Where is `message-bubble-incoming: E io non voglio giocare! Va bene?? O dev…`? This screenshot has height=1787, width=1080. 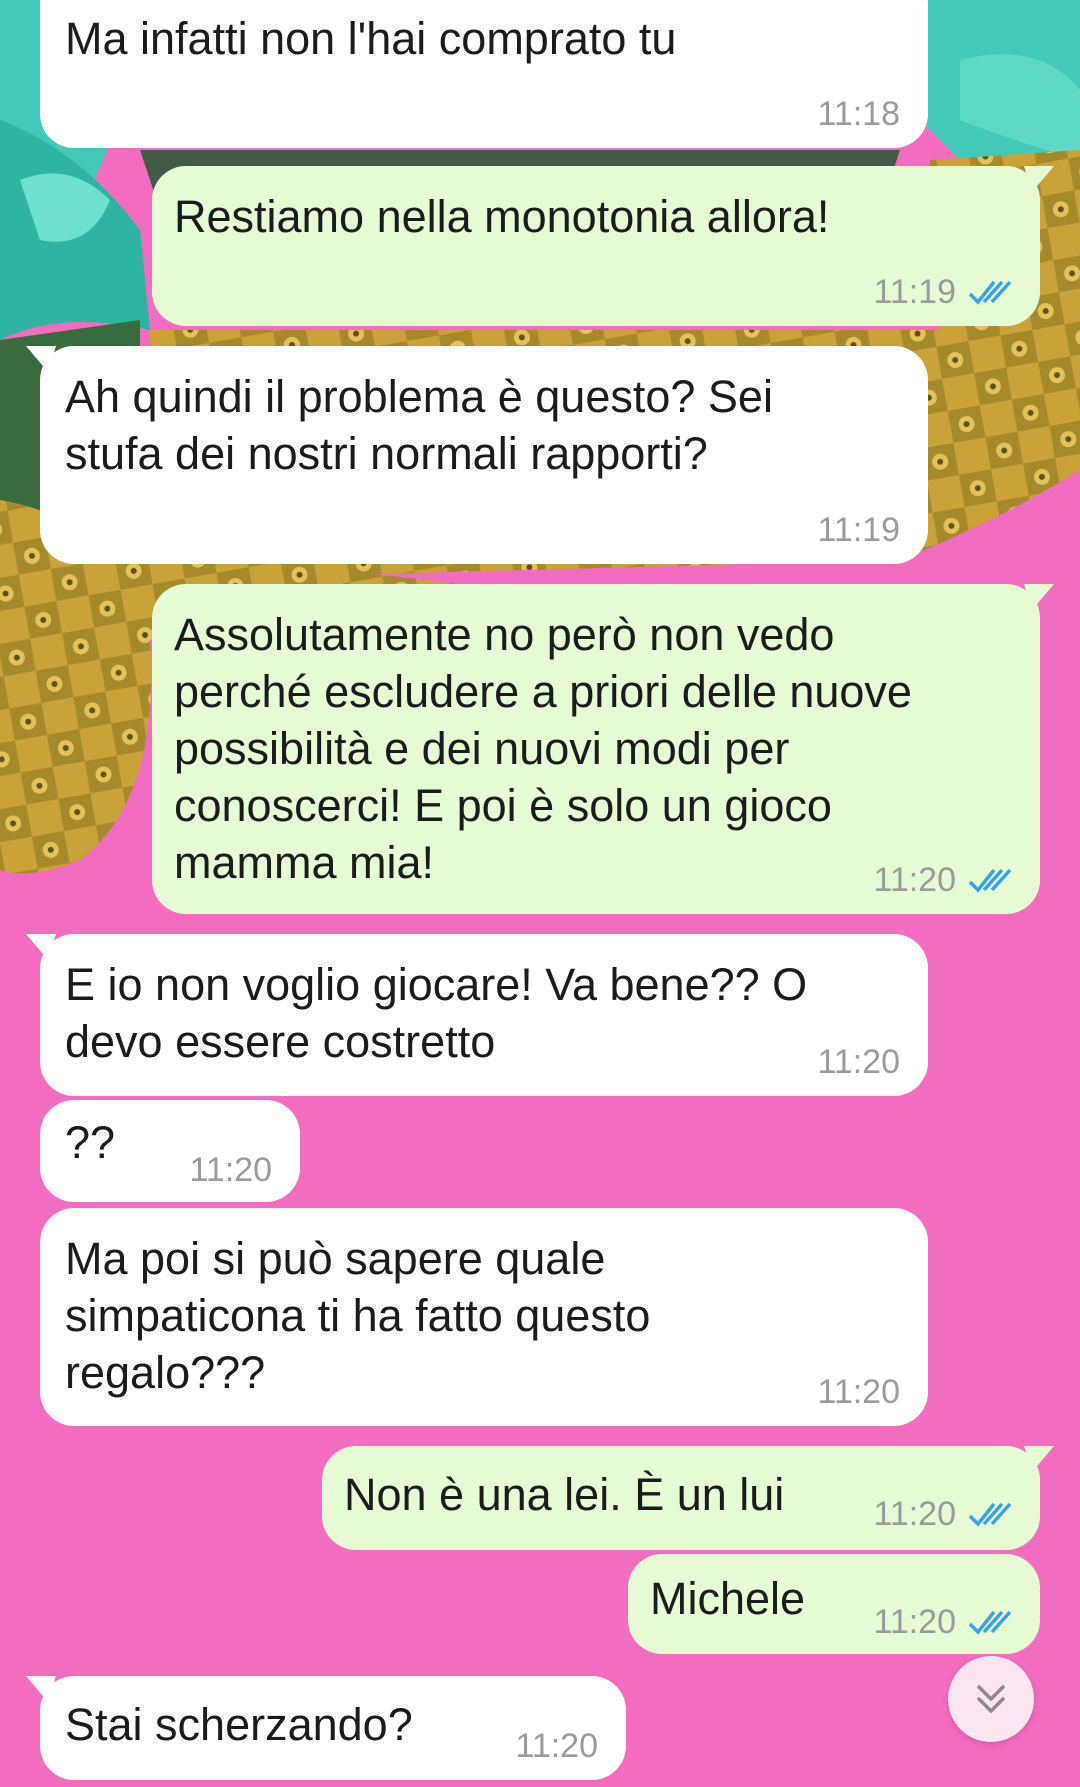
message-bubble-incoming: E io non voglio giocare! Va bene?? O dev… is located at coordinates (477, 1015).